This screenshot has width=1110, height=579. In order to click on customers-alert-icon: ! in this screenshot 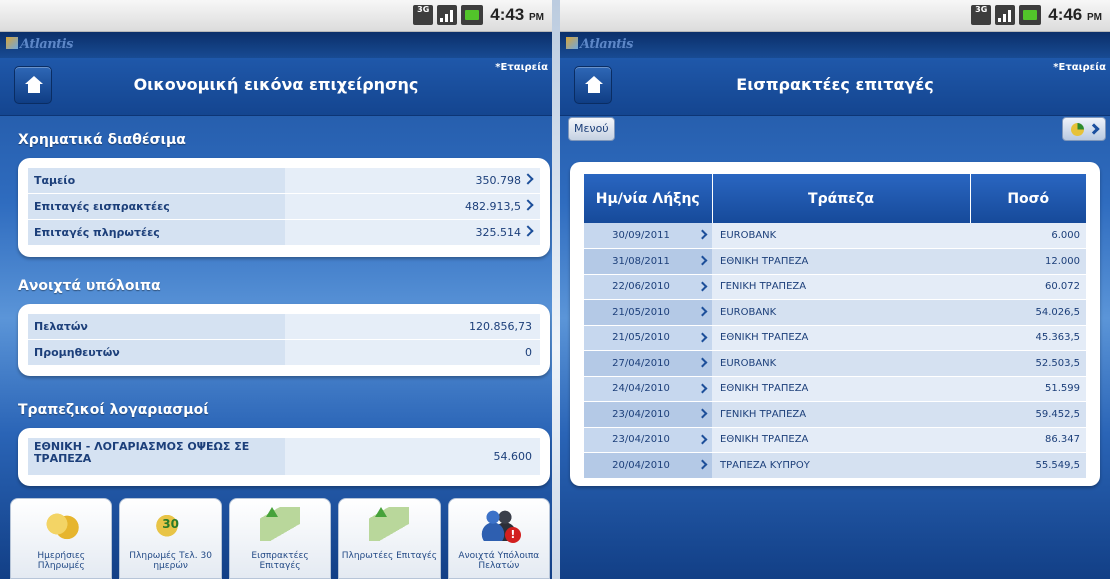, I will do `click(499, 525)`.